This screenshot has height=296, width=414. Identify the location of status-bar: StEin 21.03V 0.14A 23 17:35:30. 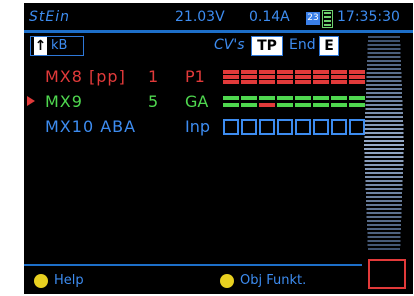
(218, 17).